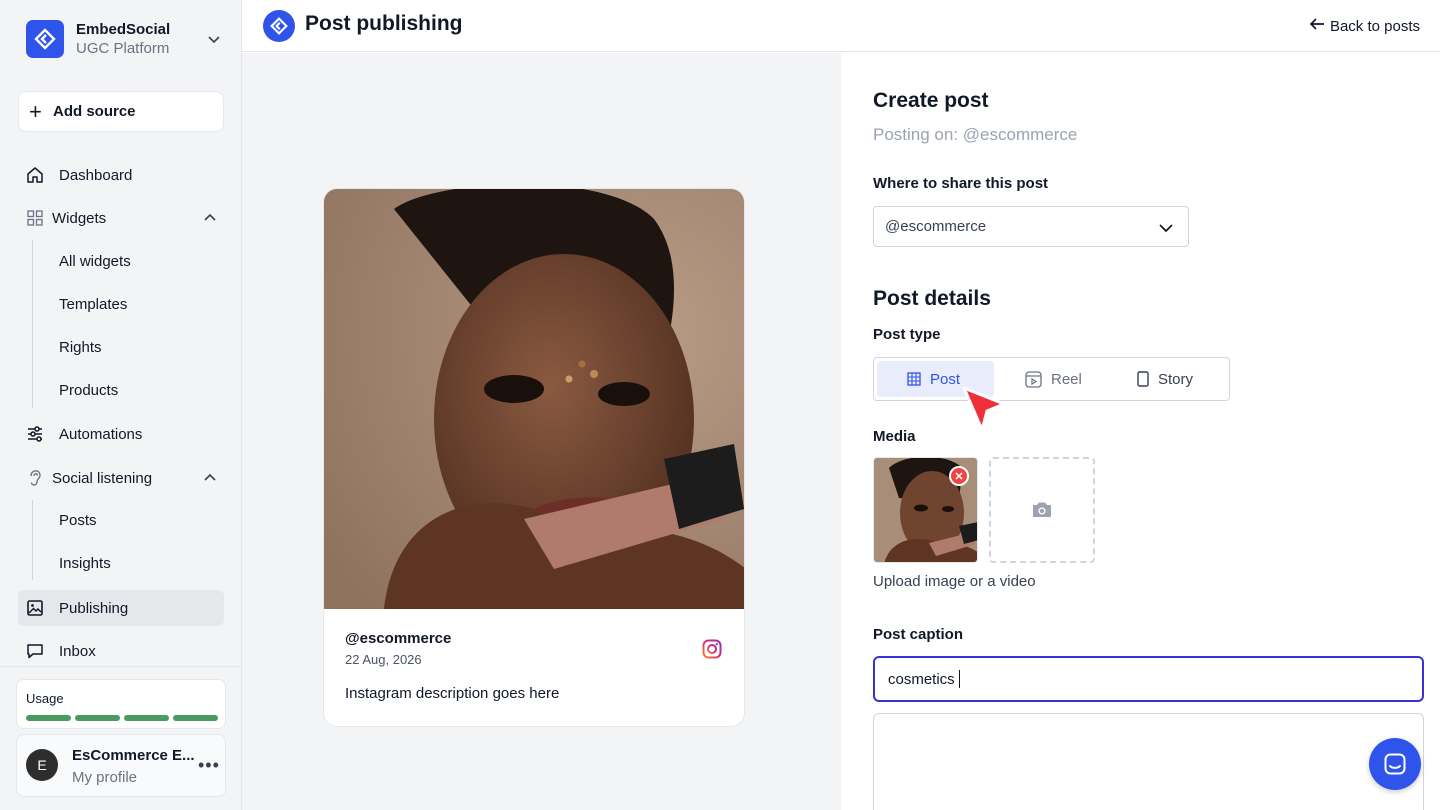 Image resolution: width=1440 pixels, height=810 pixels. Describe the element at coordinates (94, 608) in the screenshot. I see `sidebar-item-label: Publishing` at that location.